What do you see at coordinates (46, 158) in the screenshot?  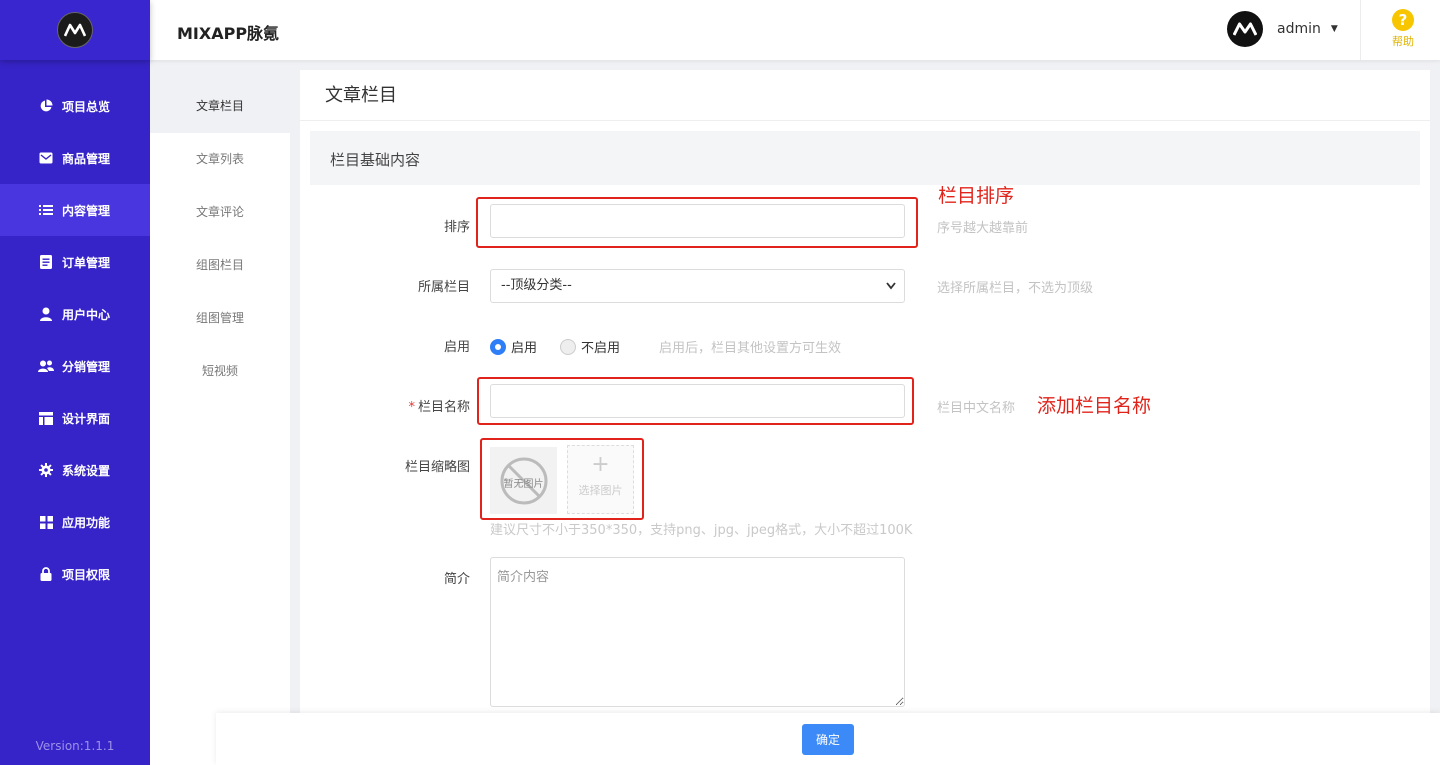 I see `envelope-icon` at bounding box center [46, 158].